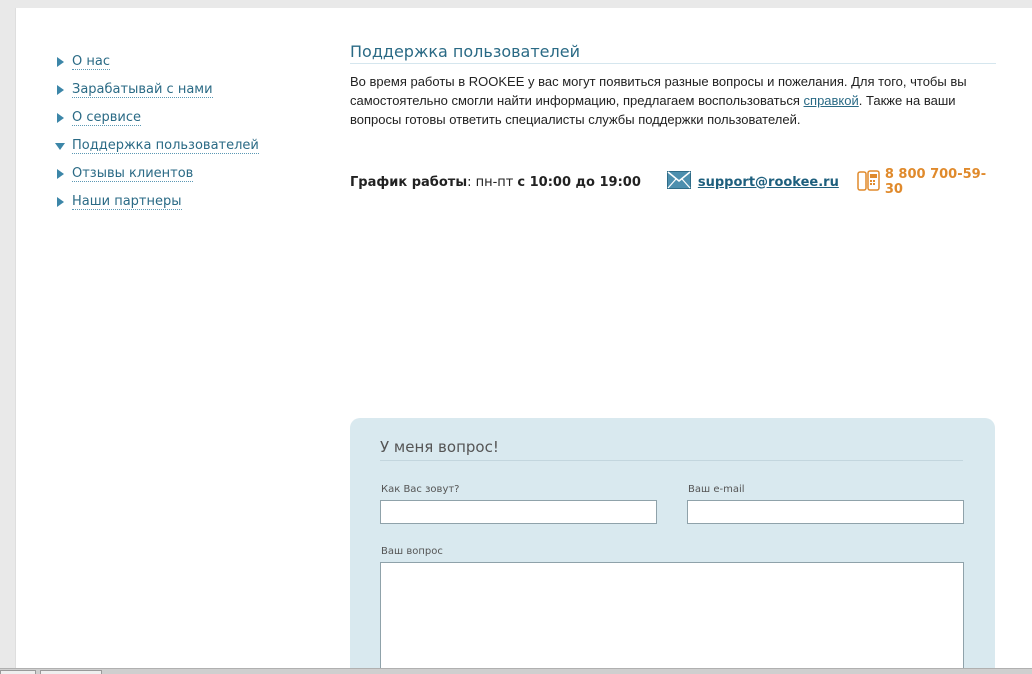  I want to click on help-link: справкой, so click(831, 100).